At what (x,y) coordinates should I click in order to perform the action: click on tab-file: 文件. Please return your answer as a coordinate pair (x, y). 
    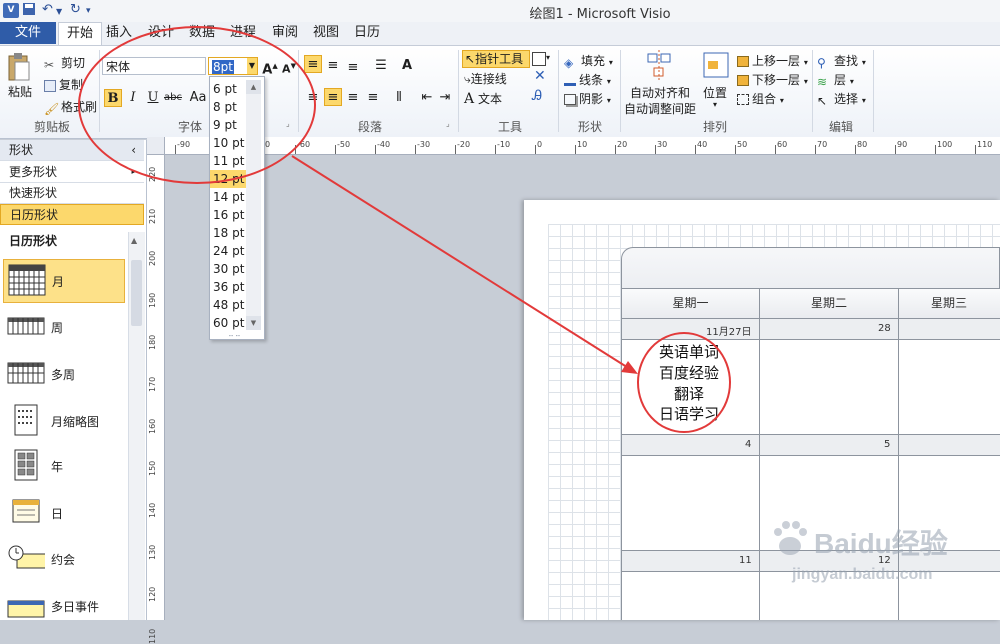
    Looking at the image, I should click on (28, 33).